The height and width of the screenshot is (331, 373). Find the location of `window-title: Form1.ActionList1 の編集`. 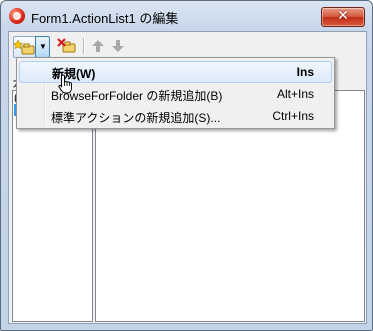

window-title: Form1.ActionList1 の編集 is located at coordinates (105, 18).